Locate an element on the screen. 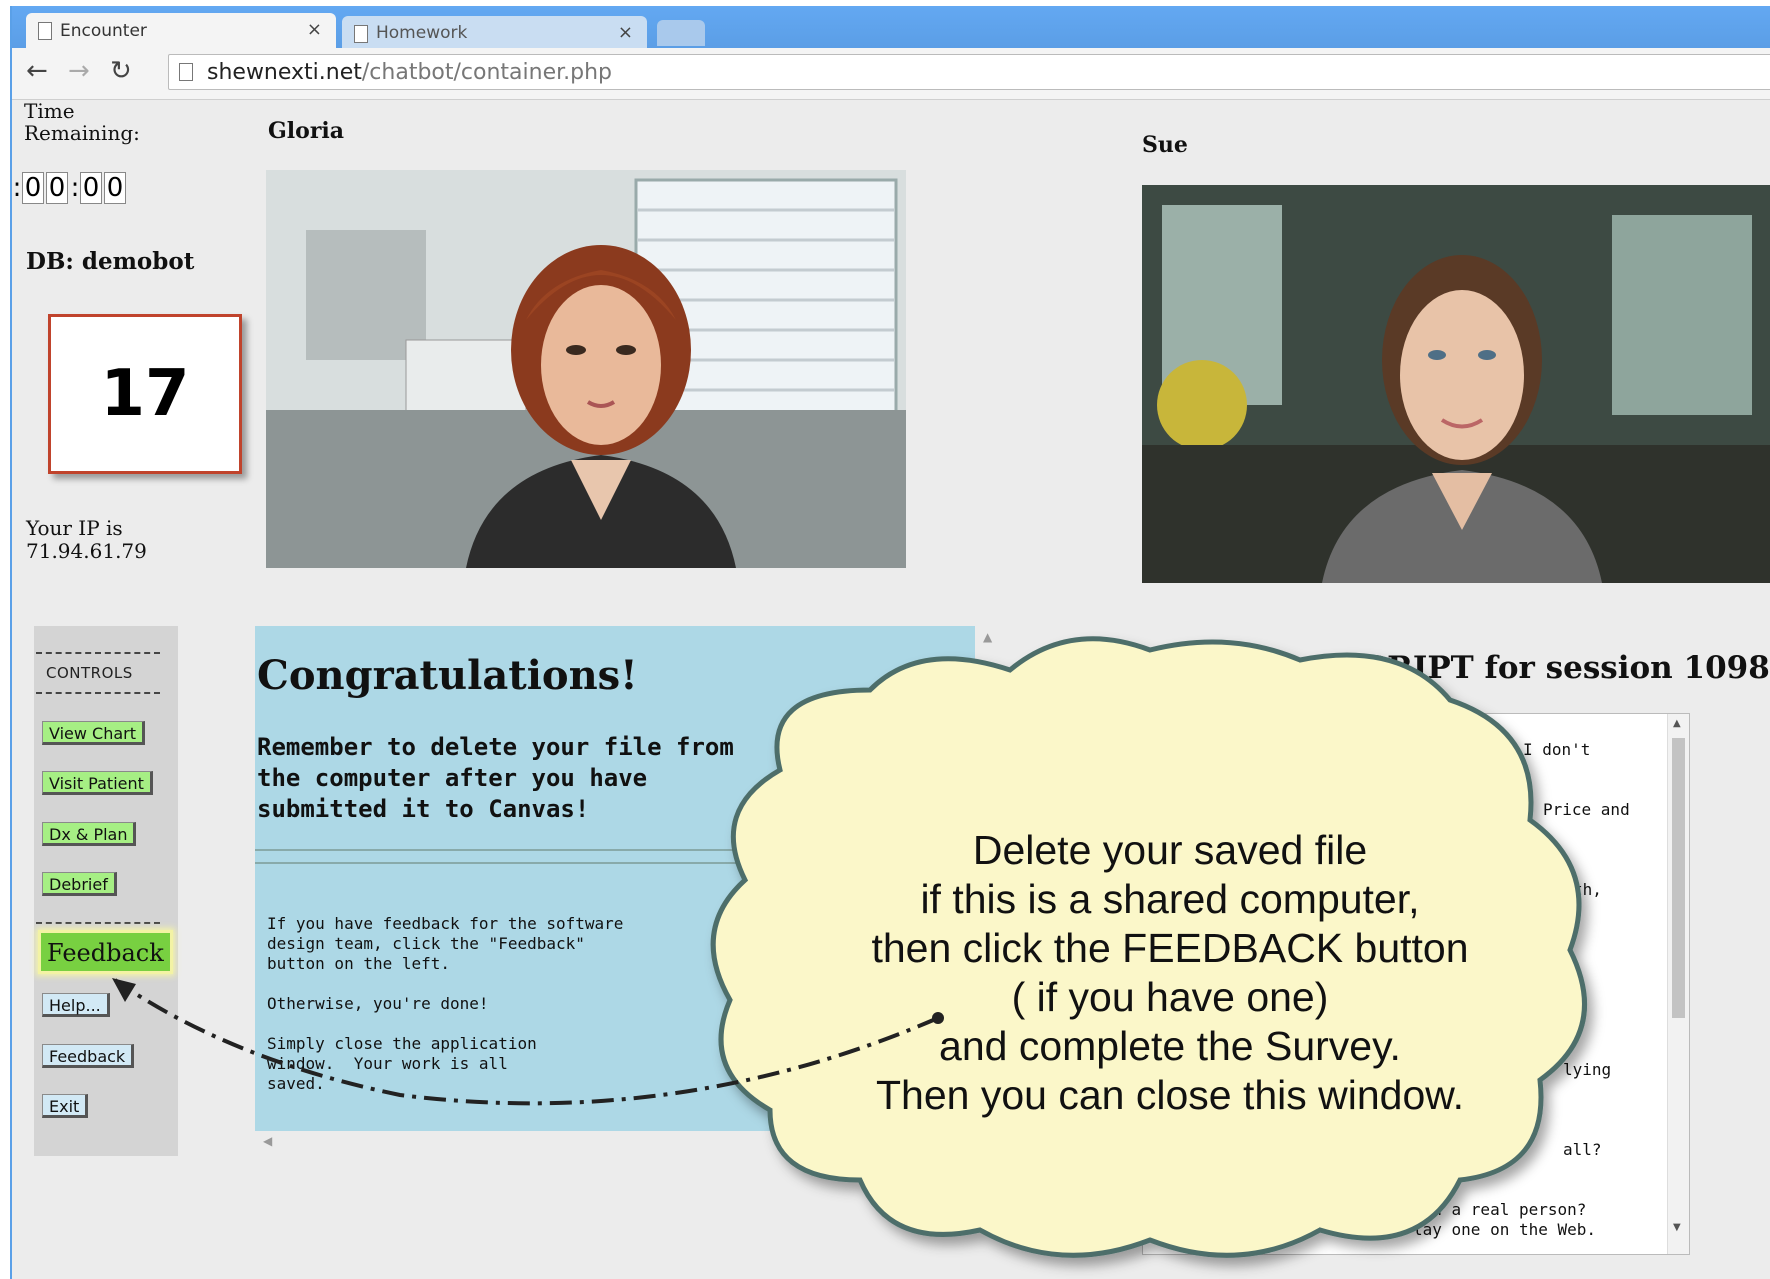 This screenshot has width=1770, height=1279. new-tab-button is located at coordinates (681, 33).